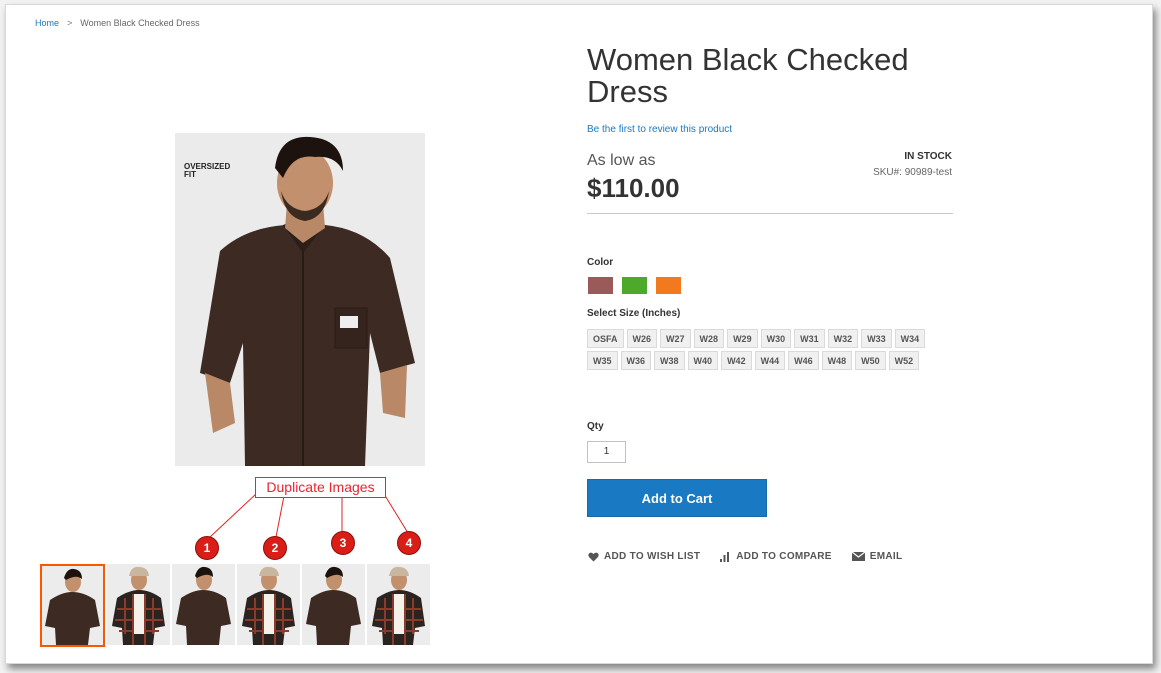  What do you see at coordinates (770, 213) in the screenshot?
I see `price-divider` at bounding box center [770, 213].